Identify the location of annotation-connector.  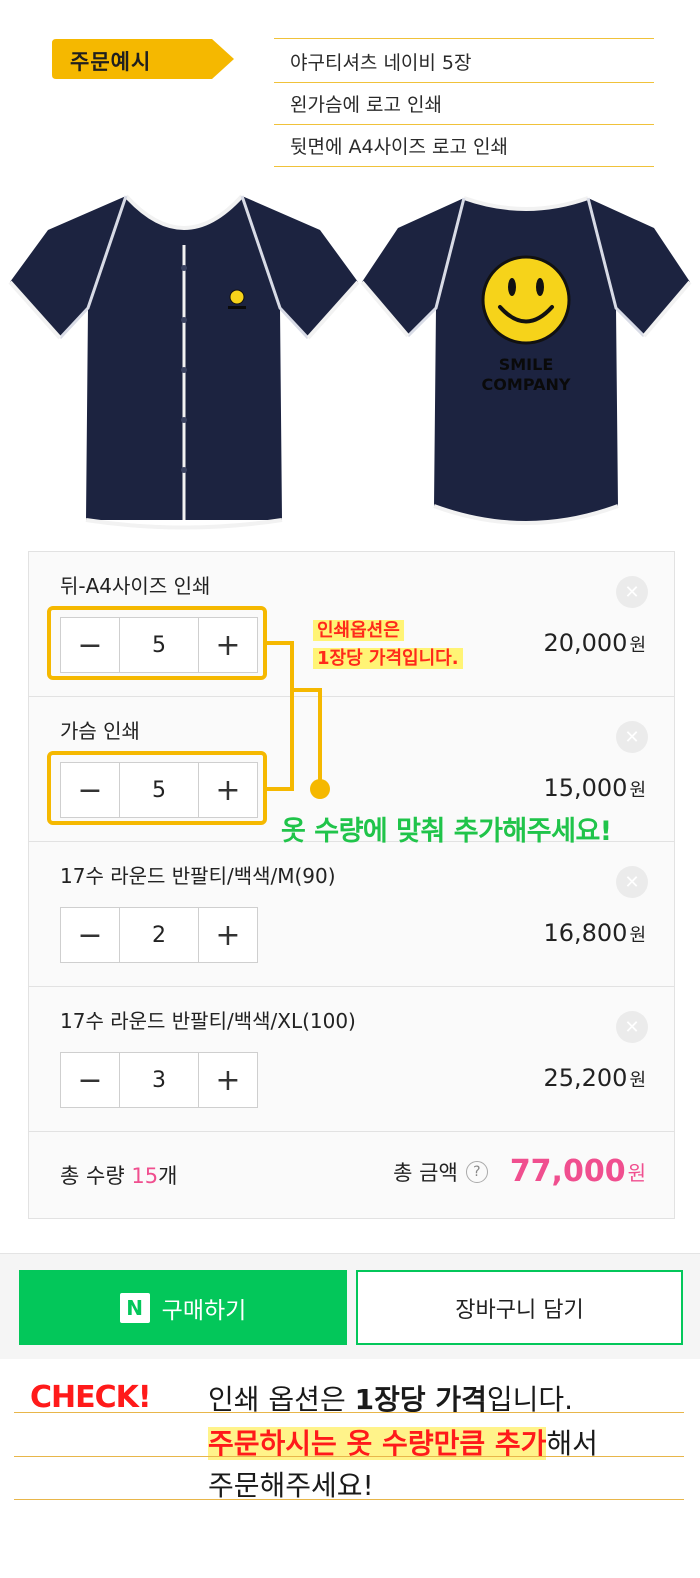
(298, 720).